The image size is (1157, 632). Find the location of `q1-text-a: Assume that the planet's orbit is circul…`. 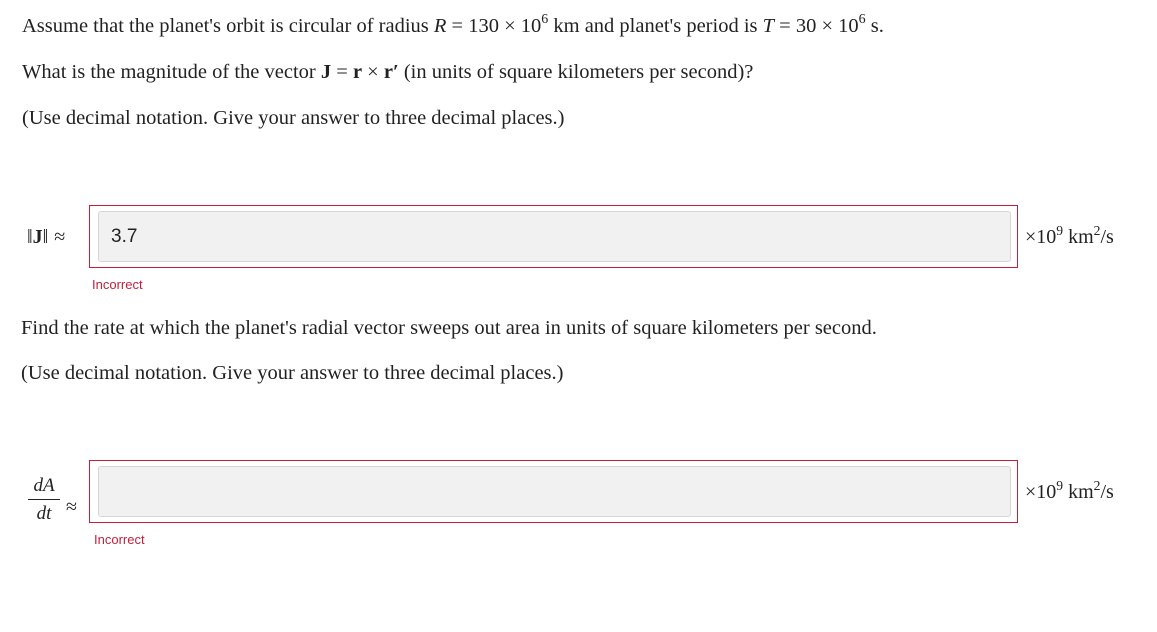

q1-text-a: Assume that the planet's orbit is circul… is located at coordinates (228, 26).